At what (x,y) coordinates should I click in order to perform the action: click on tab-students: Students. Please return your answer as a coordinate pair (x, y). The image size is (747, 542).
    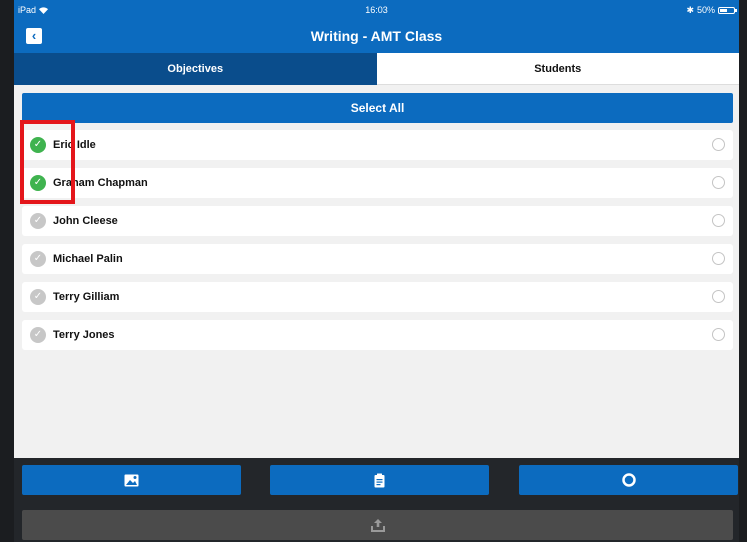
    Looking at the image, I should click on (557, 69).